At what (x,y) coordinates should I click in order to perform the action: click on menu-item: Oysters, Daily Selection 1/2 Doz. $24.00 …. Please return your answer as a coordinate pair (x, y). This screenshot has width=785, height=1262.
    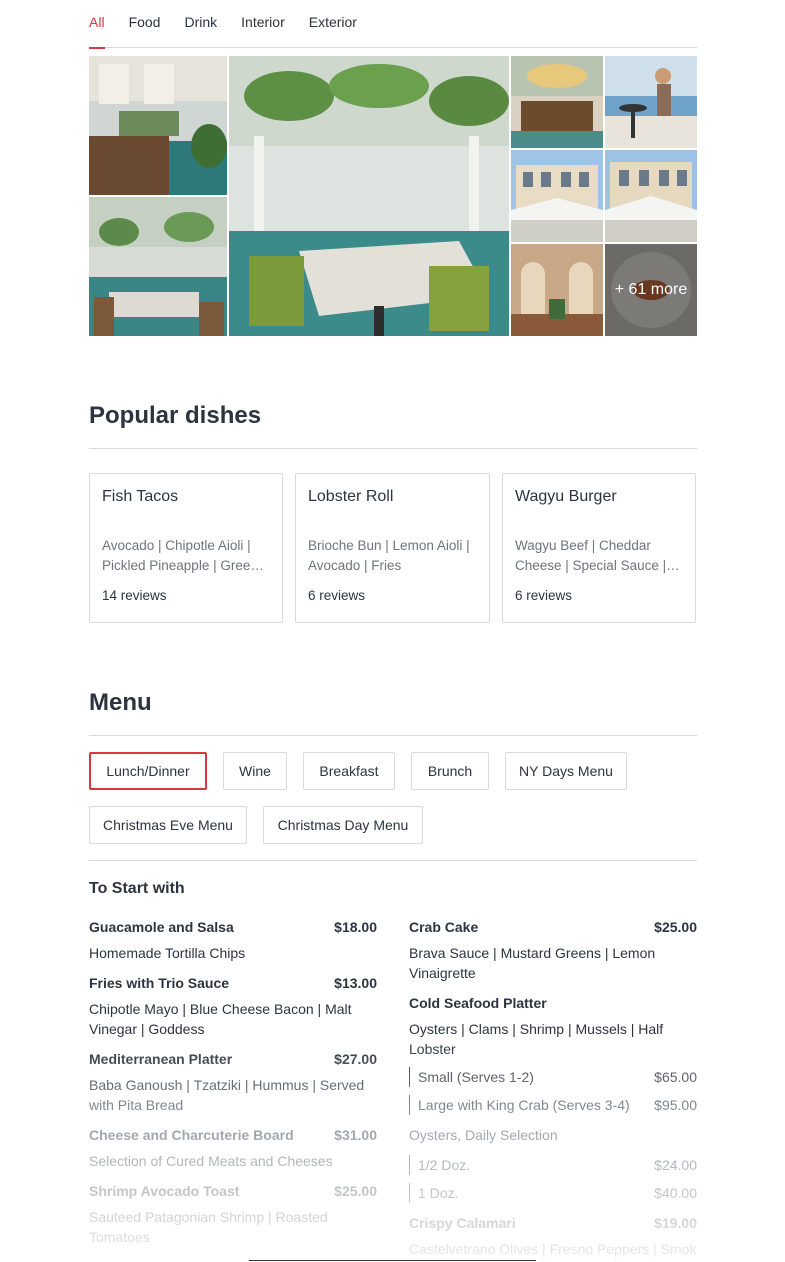
    Looking at the image, I should click on (553, 1163).